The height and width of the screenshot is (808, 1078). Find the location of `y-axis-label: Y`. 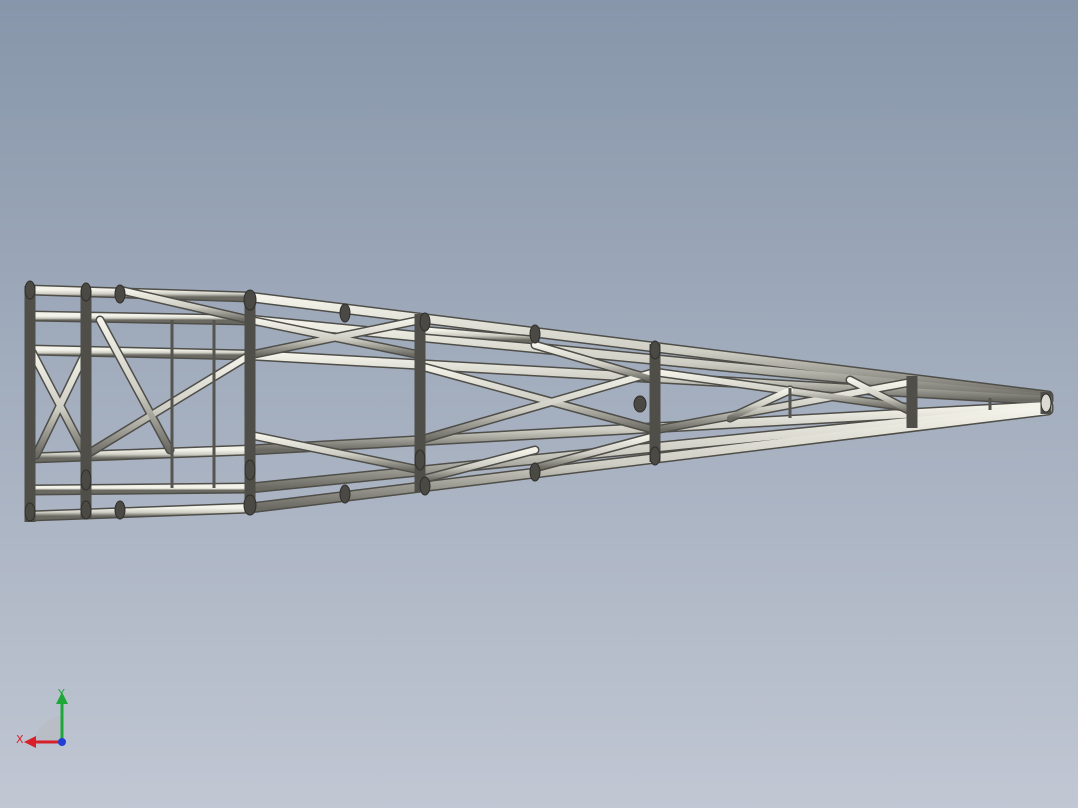

y-axis-label: Y is located at coordinates (61, 693).